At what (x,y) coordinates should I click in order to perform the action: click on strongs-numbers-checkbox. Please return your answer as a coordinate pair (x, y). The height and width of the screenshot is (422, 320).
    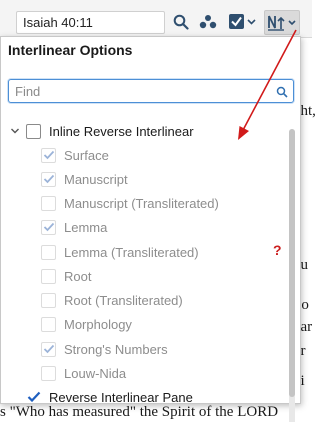
    Looking at the image, I should click on (48, 349).